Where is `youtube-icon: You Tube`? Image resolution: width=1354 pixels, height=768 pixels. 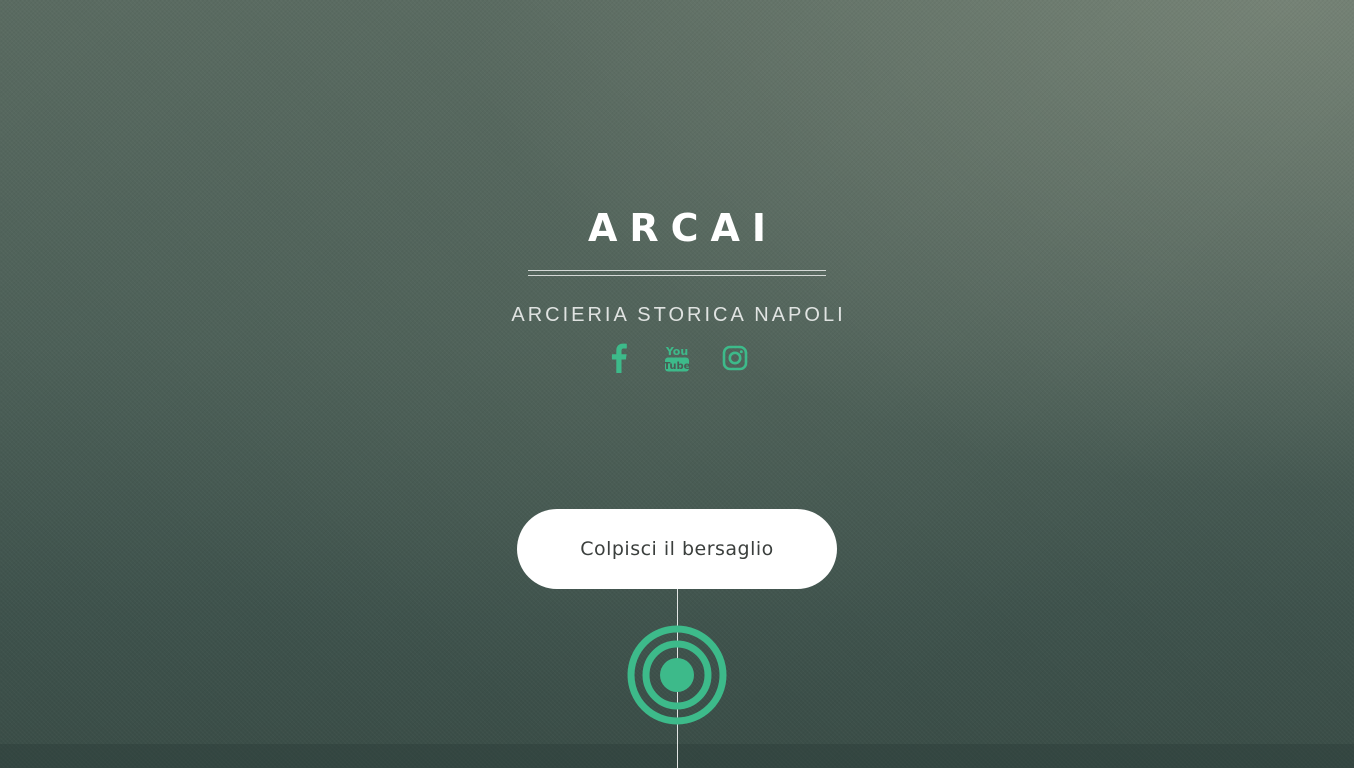 youtube-icon: You Tube is located at coordinates (677, 358).